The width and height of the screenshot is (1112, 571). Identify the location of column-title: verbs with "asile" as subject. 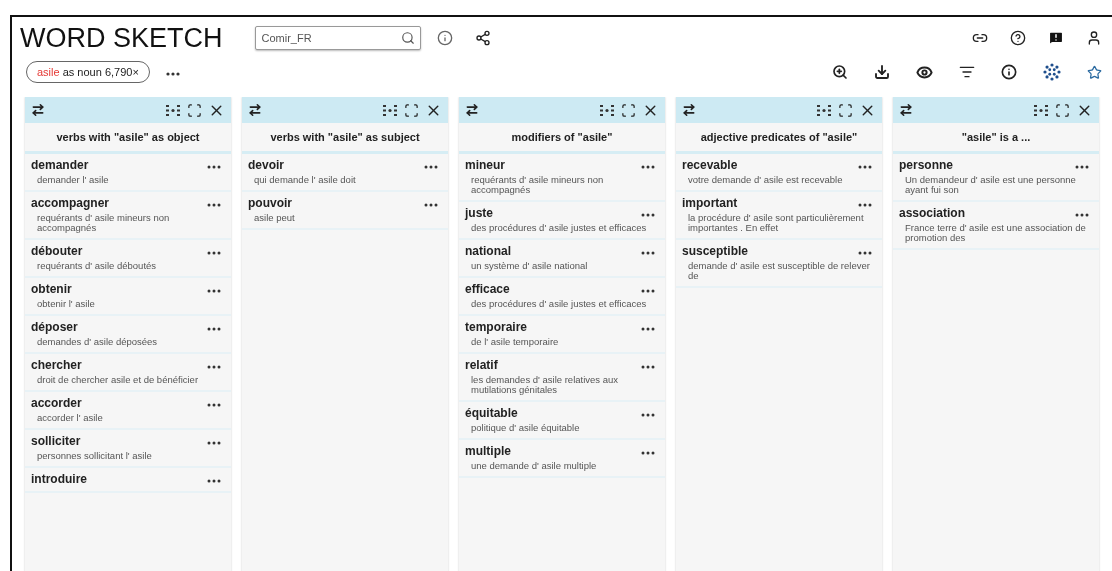
(345, 138).